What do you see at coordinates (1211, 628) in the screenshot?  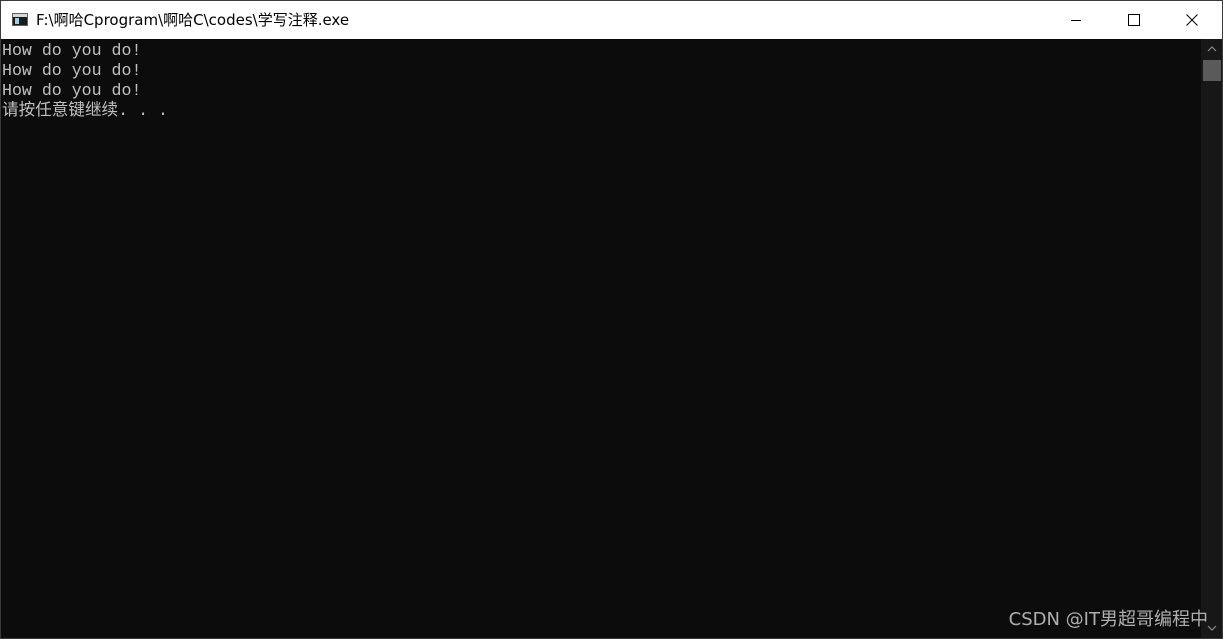 I see `chevron-down-icon` at bounding box center [1211, 628].